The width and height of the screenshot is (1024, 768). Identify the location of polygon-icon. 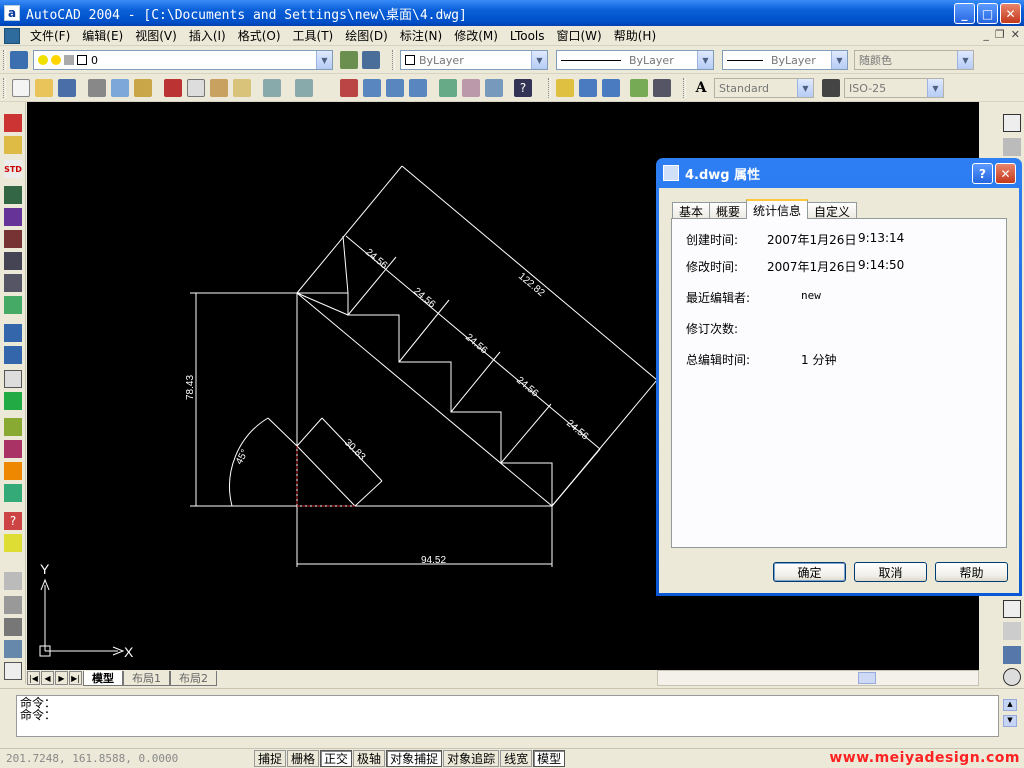
(1012, 609).